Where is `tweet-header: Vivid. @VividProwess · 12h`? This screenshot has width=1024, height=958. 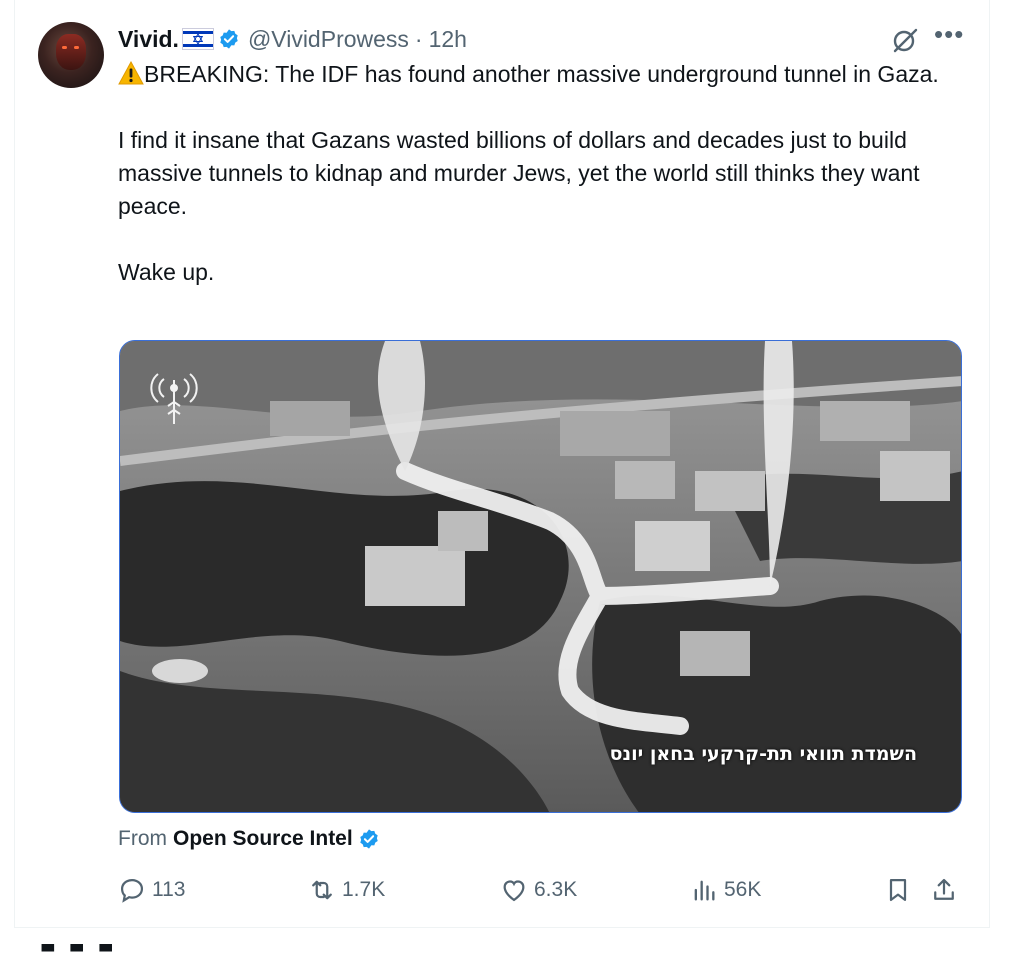
tweet-header: Vivid. @VividProwess · 12h is located at coordinates (292, 39).